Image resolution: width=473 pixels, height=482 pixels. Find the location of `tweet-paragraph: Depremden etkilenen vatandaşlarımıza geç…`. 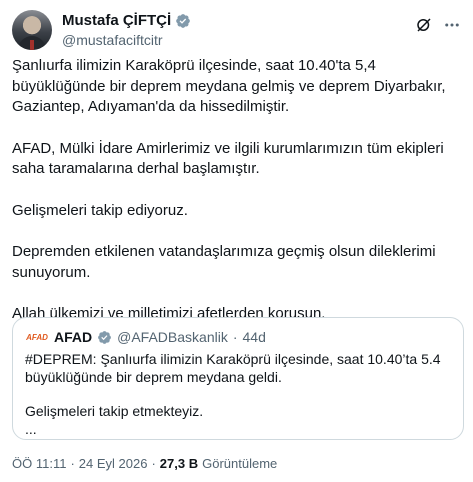

tweet-paragraph: Depremden etkilenen vatandaşlarımıza geç… is located at coordinates (224, 262).